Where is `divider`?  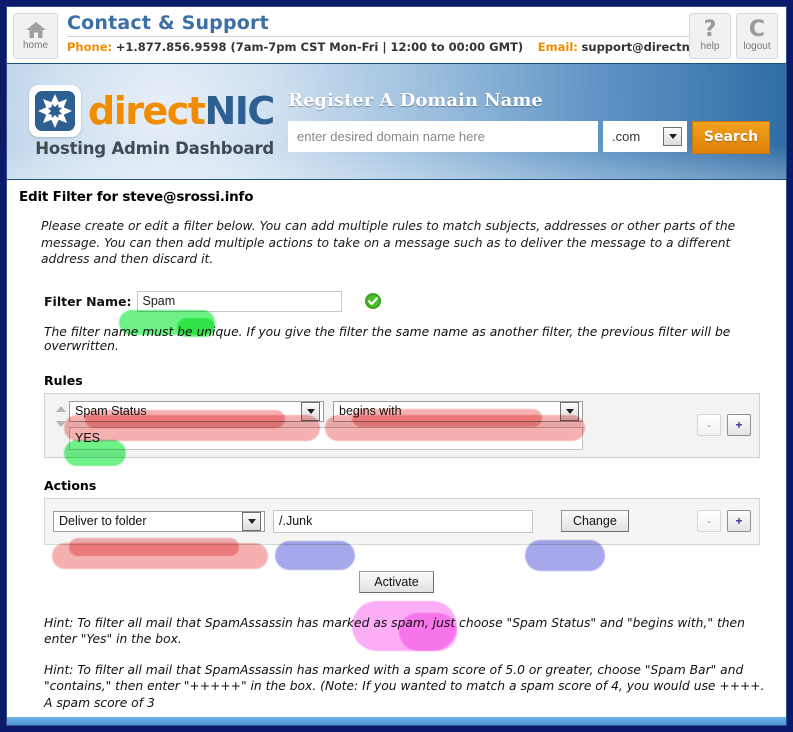 divider is located at coordinates (382, 36).